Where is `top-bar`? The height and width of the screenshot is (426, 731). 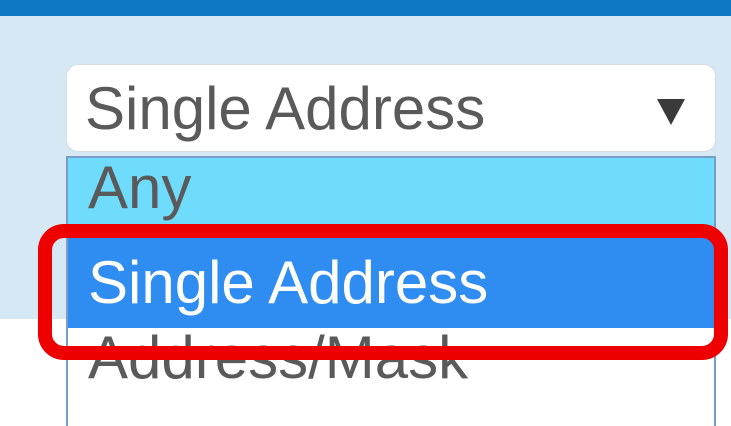 top-bar is located at coordinates (365, 8).